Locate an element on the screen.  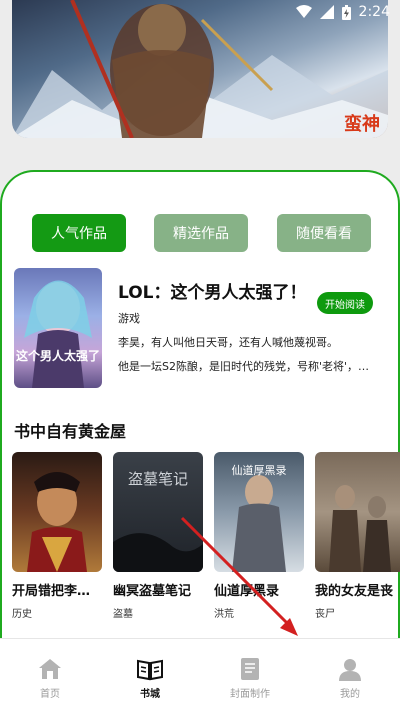
book-cover: 盗墓笔记 is located at coordinates (158, 512).